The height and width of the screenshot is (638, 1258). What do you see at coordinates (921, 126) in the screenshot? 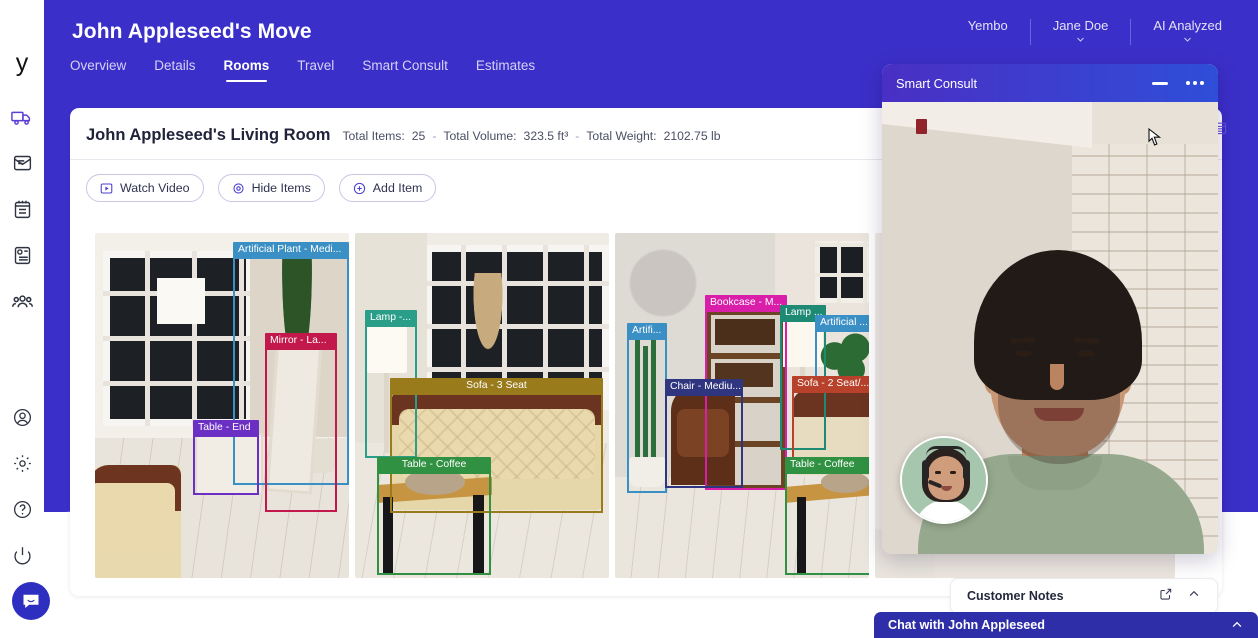
I see `video-wall-object` at bounding box center [921, 126].